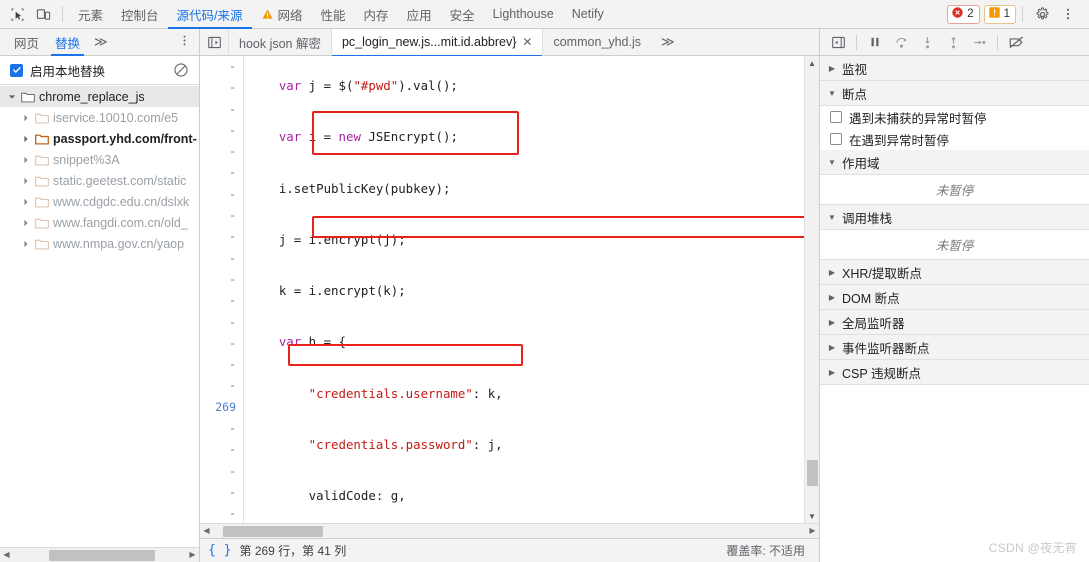 The image size is (1089, 562). I want to click on show-debugger-sidebar-icon, so click(838, 42).